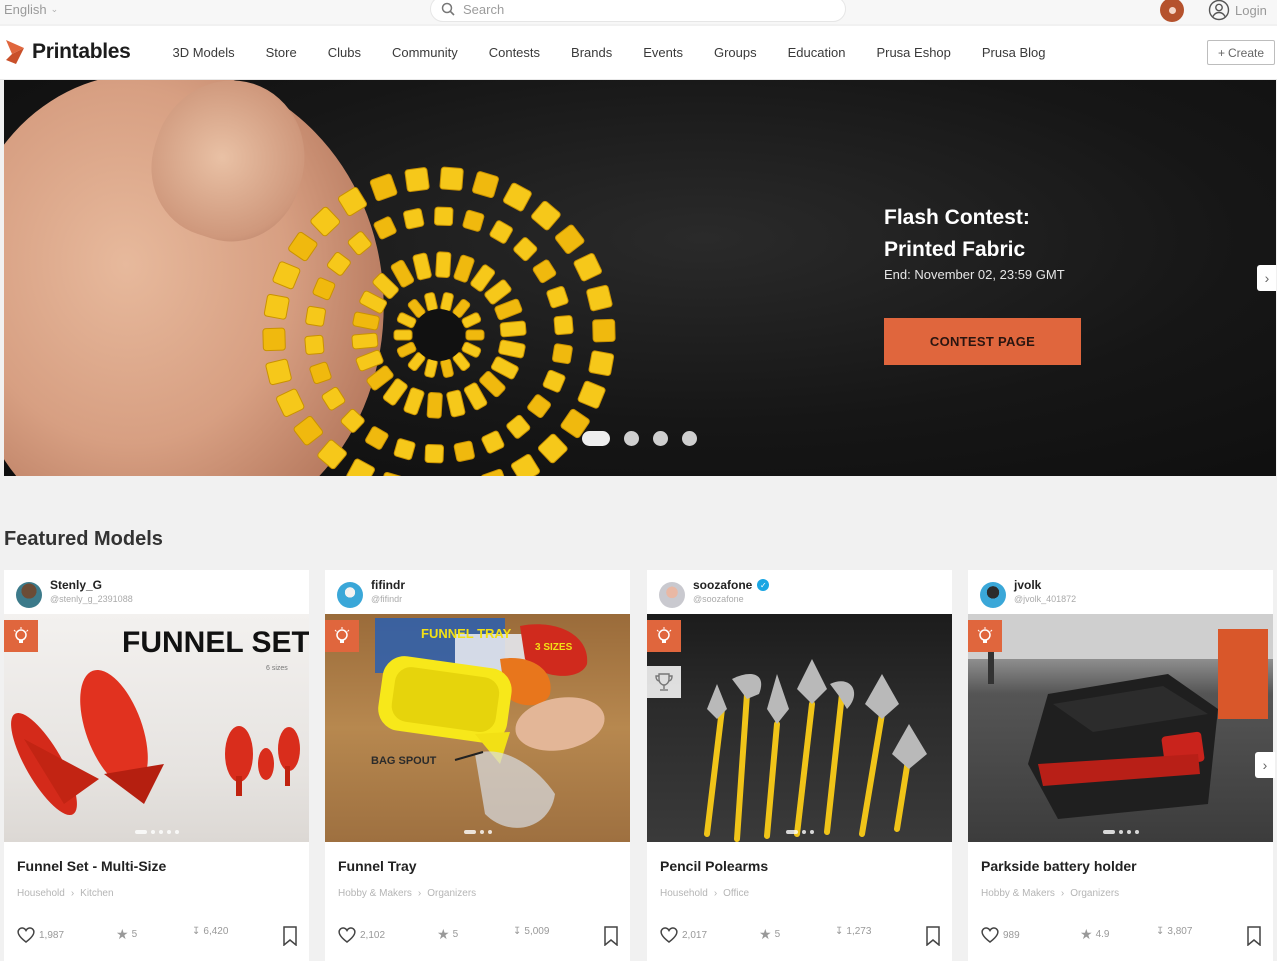  I want to click on nav-prusa-eshop: Prusa Eshop, so click(913, 52).